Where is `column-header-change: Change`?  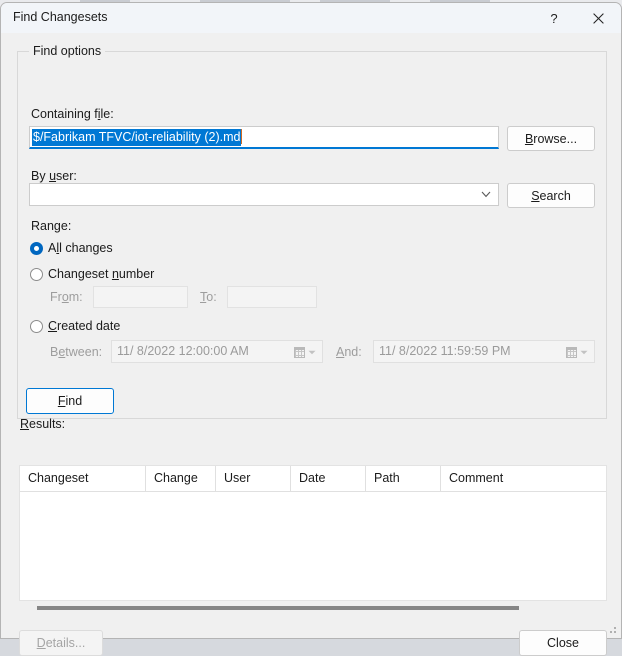 column-header-change: Change is located at coordinates (181, 478).